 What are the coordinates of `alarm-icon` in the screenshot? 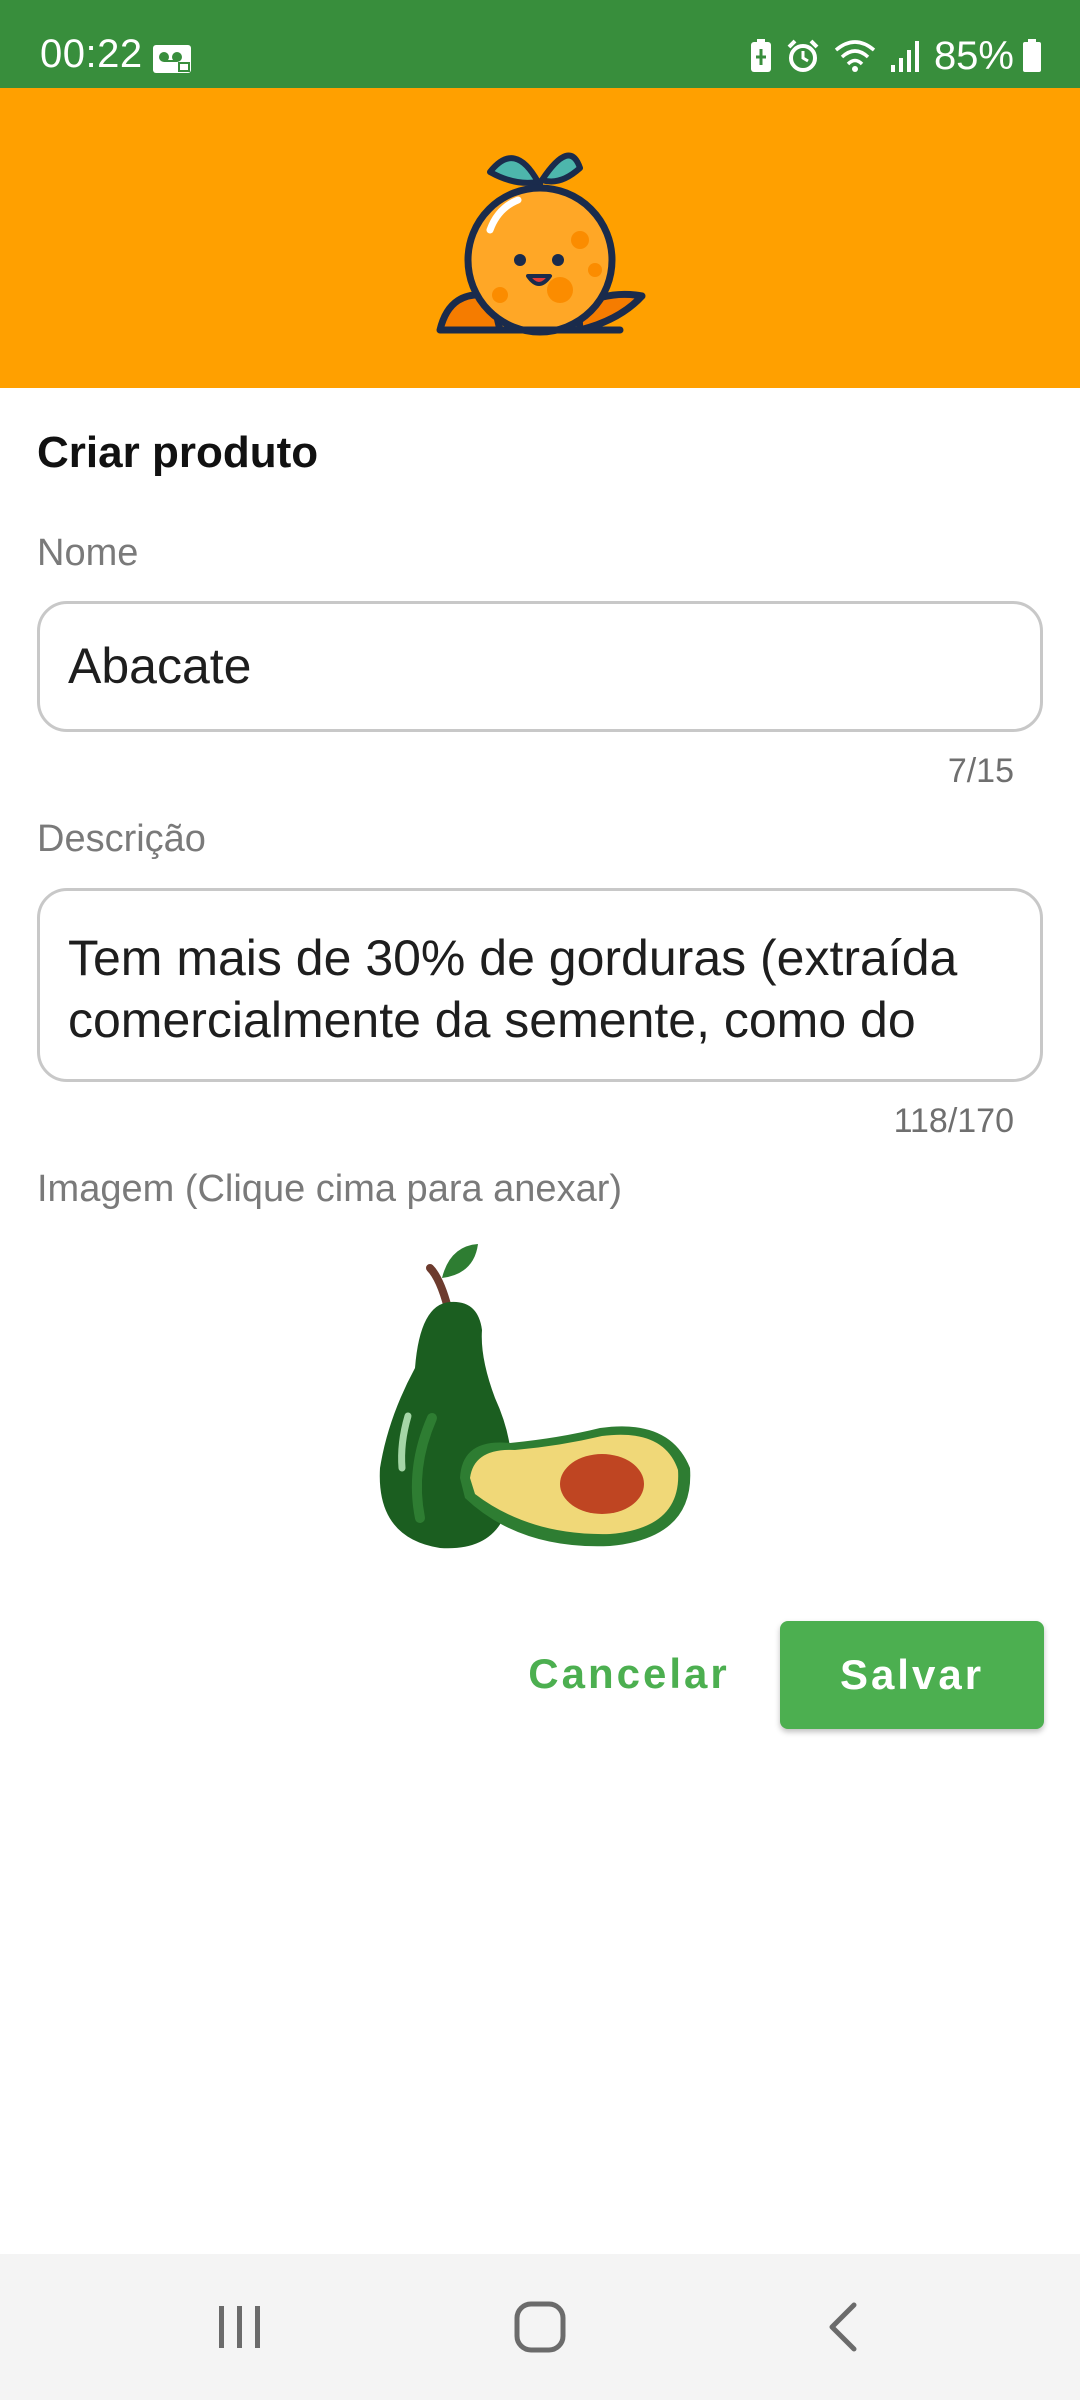 It's located at (803, 55).